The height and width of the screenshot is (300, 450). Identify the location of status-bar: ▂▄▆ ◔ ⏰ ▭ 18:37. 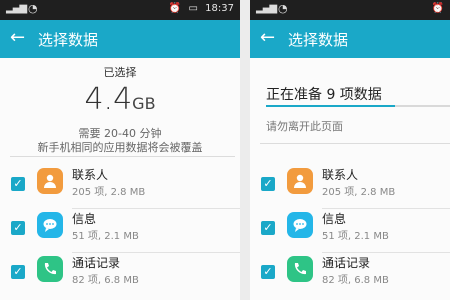
(120, 10).